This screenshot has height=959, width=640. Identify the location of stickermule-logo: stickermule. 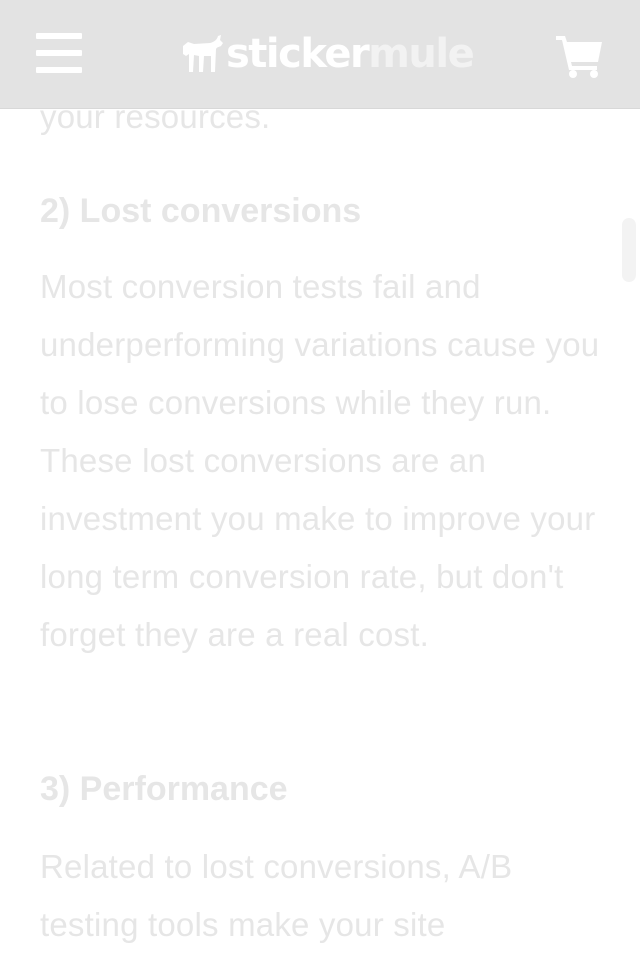
(327, 54).